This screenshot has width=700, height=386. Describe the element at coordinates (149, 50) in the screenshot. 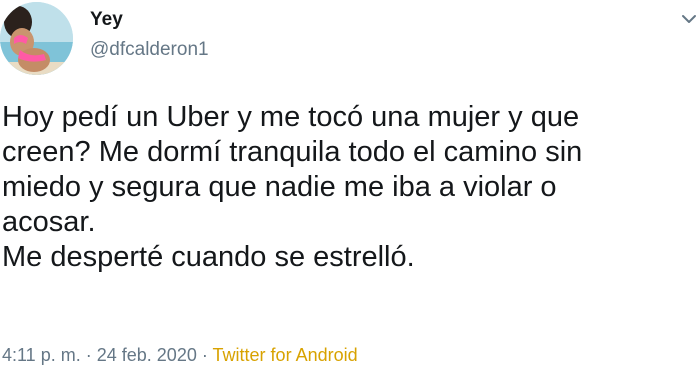

I see `user-handle: @dfcalderon1` at that location.